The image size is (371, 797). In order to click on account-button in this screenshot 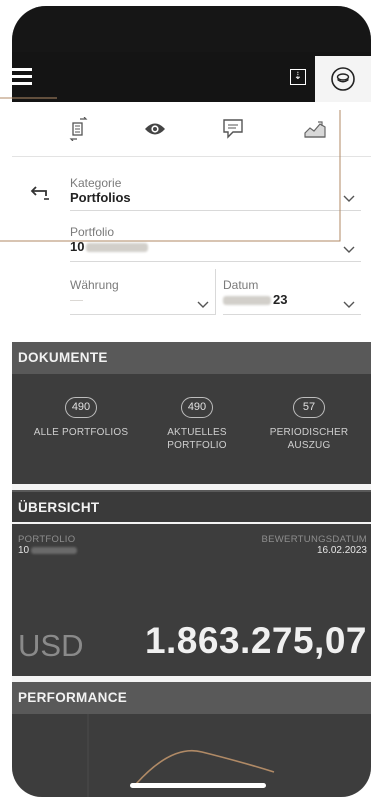, I will do `click(343, 79)`.